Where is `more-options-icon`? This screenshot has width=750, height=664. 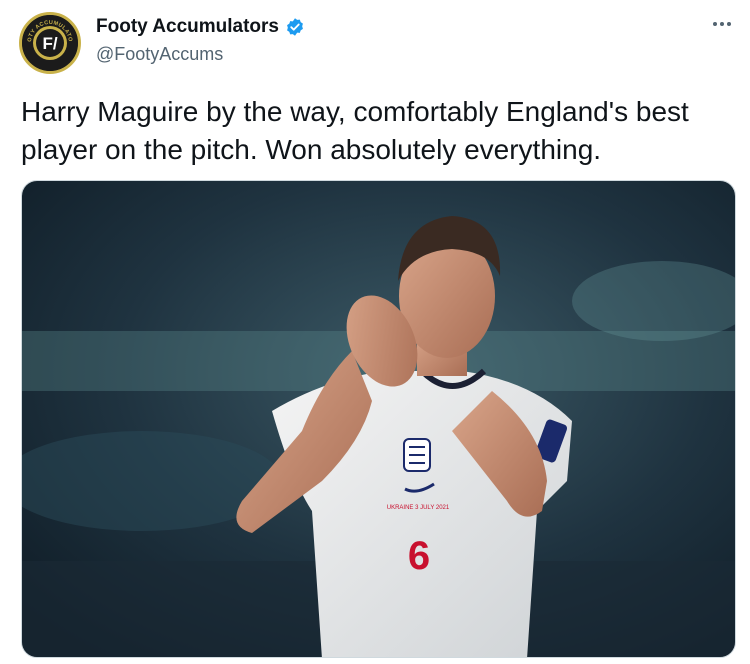 more-options-icon is located at coordinates (722, 24).